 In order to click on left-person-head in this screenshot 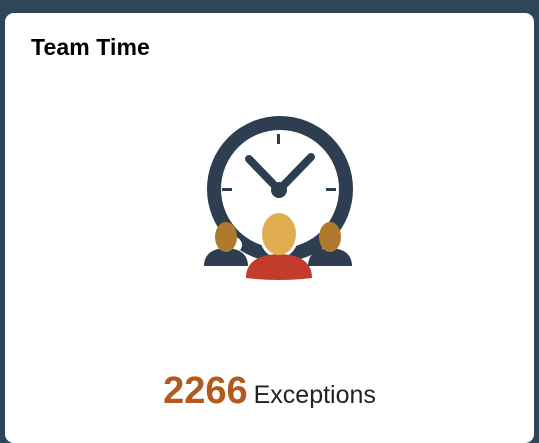, I will do `click(226, 237)`.